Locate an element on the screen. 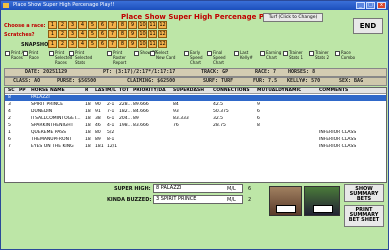 The width and height of the screenshot is (389, 250). snapshot-button-3: 3 is located at coordinates (72, 44).